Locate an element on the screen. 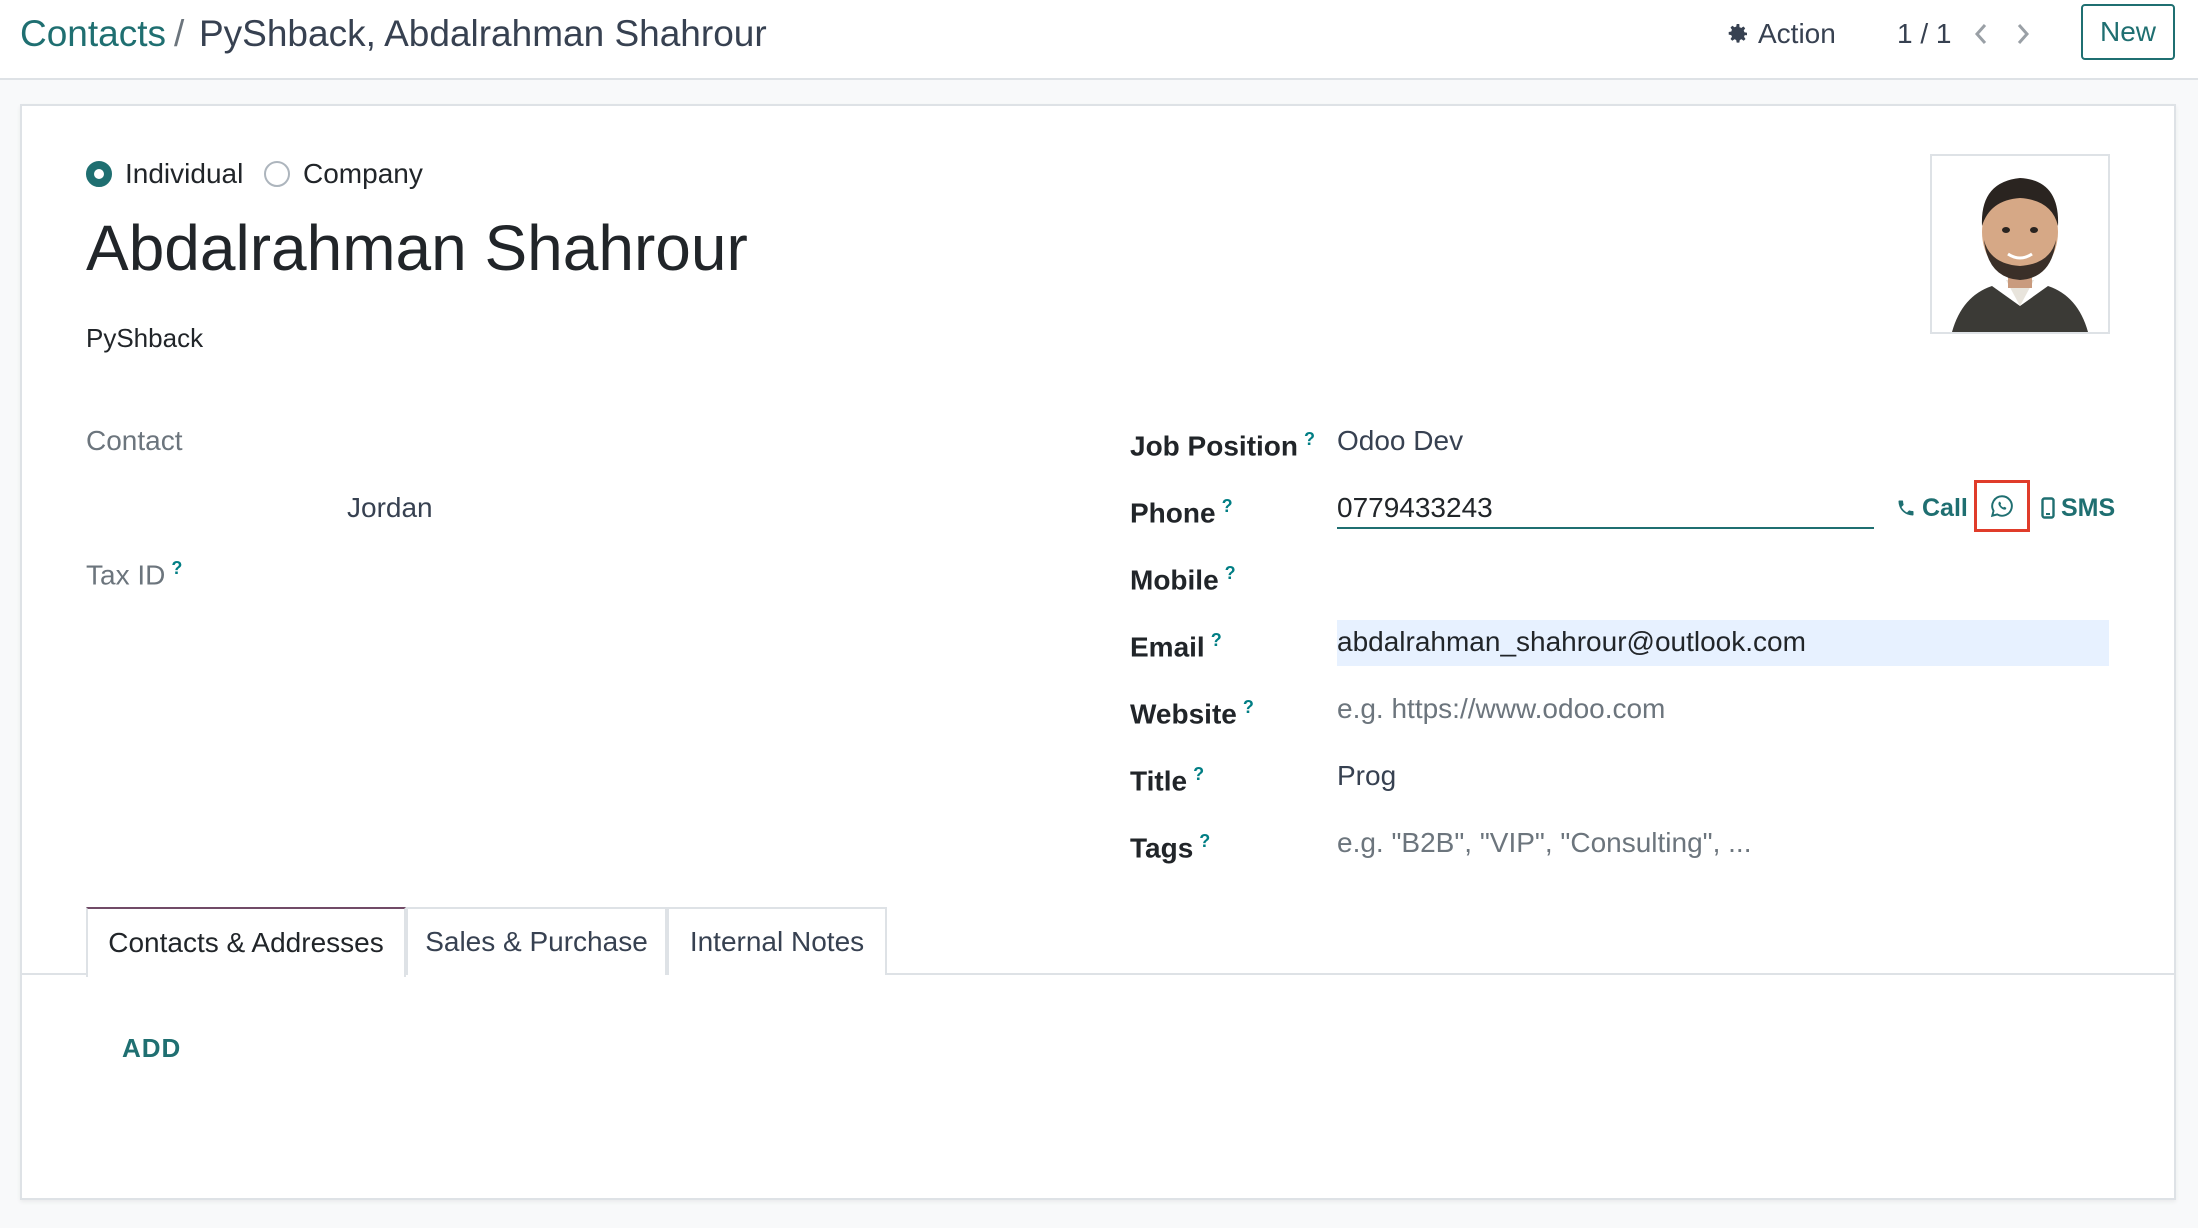 The width and height of the screenshot is (2198, 1228). website-label: Website? is located at coordinates (1192, 710).